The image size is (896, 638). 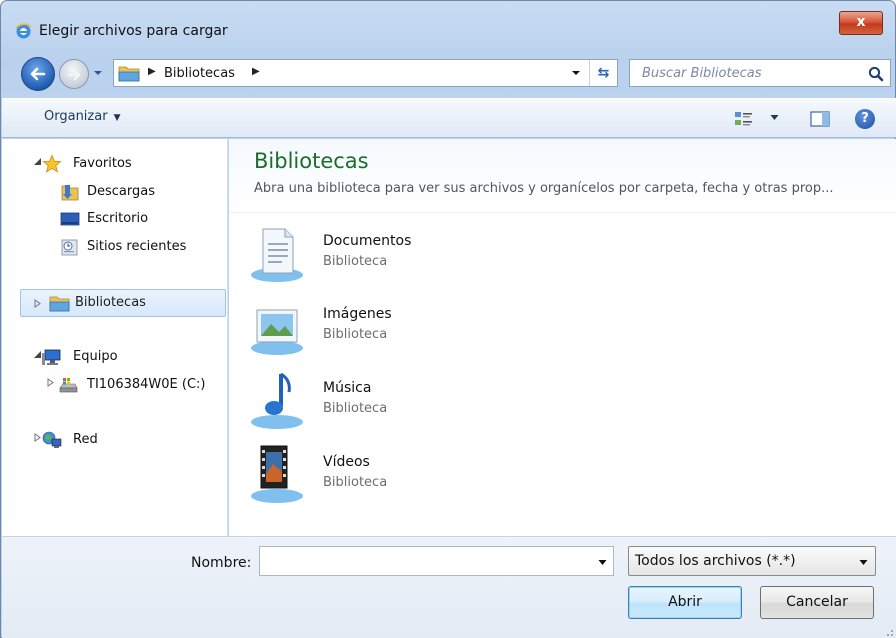 What do you see at coordinates (133, 31) in the screenshot?
I see `window-title: Elegir archivos para cargar` at bounding box center [133, 31].